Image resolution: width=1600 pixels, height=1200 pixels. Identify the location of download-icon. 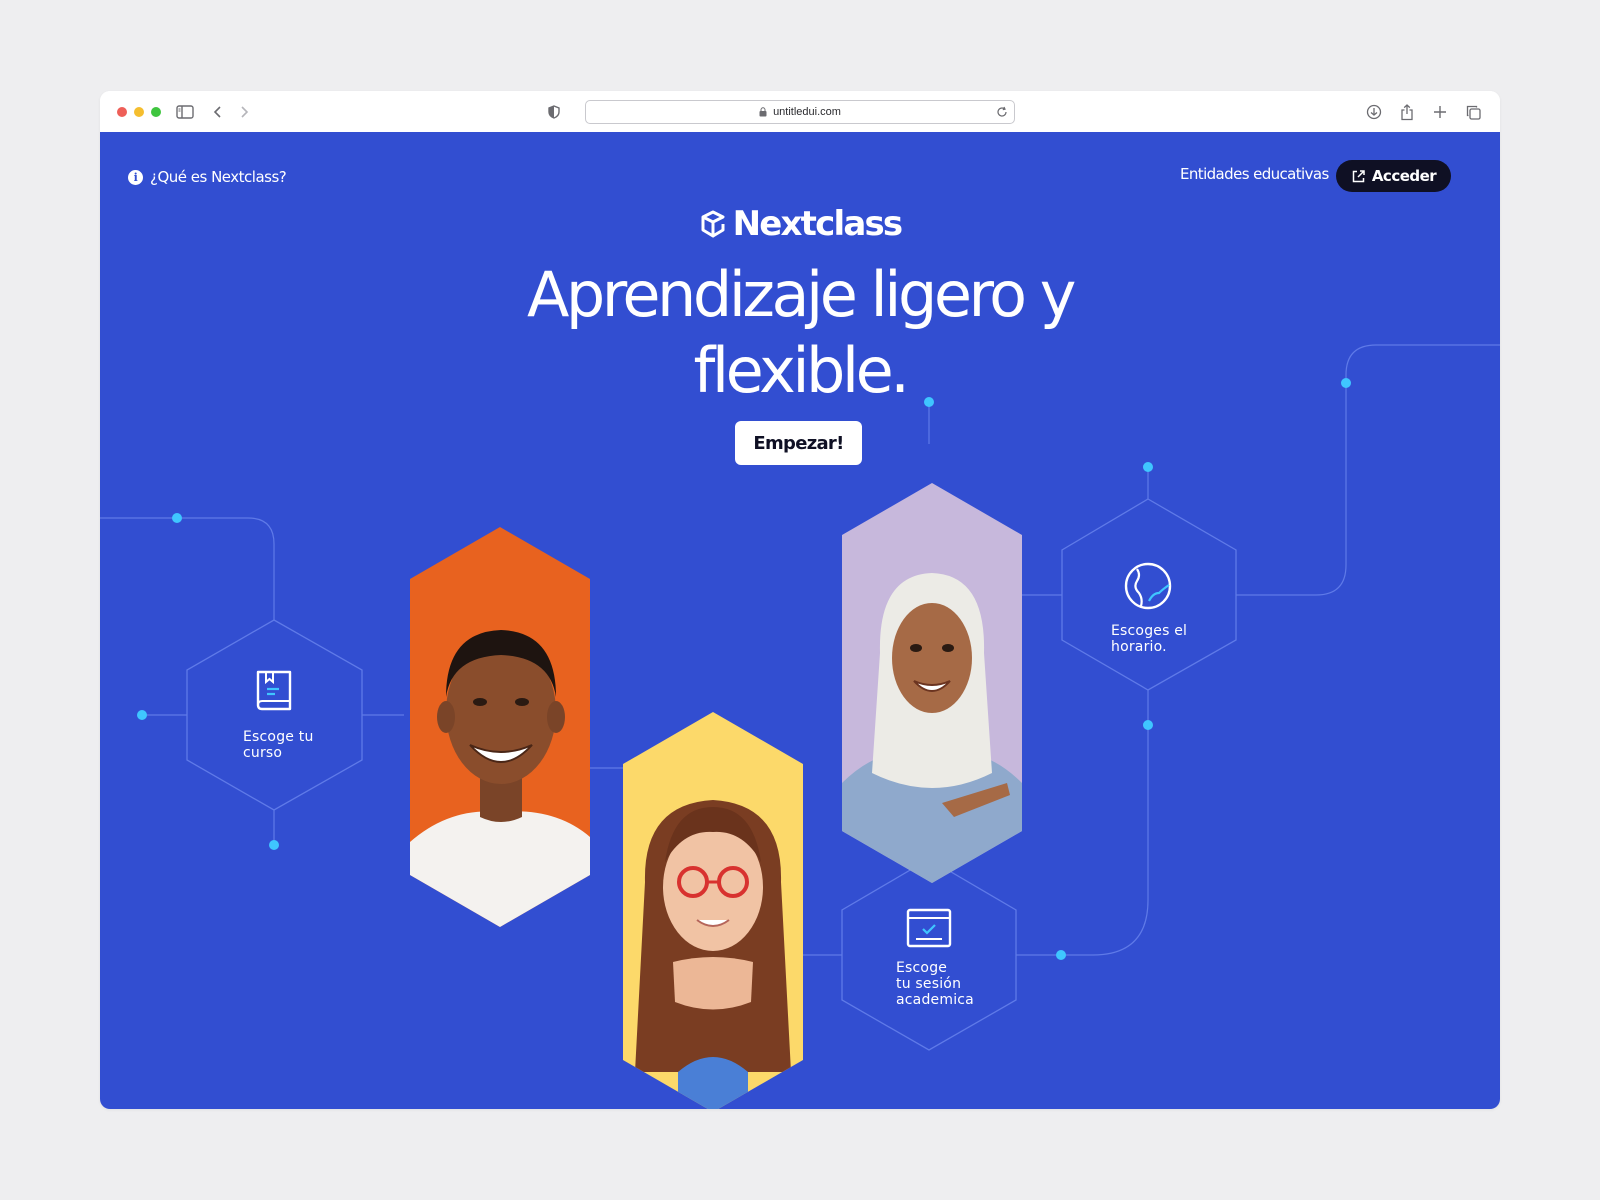
(1374, 112).